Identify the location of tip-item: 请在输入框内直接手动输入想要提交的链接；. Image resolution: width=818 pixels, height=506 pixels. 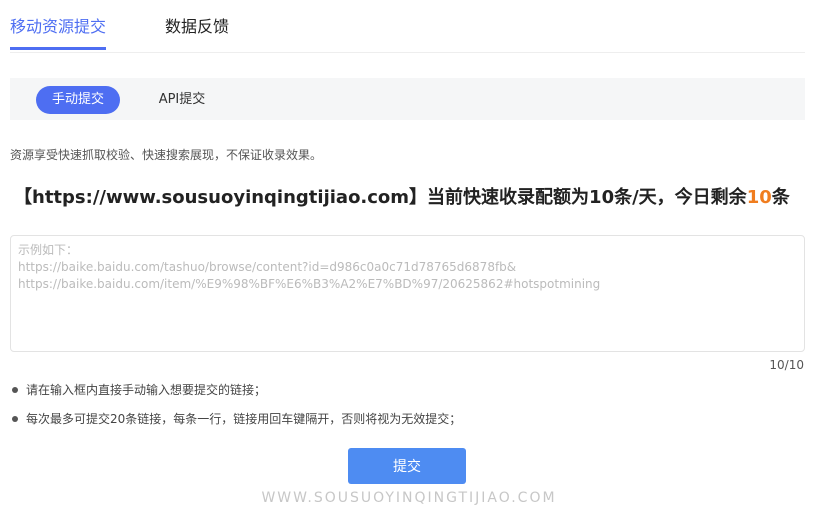
(235, 390).